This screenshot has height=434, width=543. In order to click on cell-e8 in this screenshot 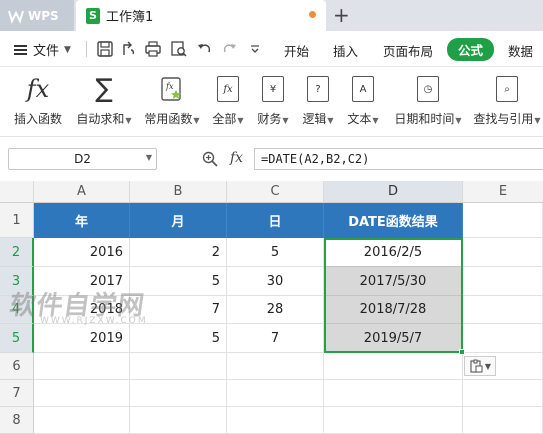, I will do `click(503, 420)`.